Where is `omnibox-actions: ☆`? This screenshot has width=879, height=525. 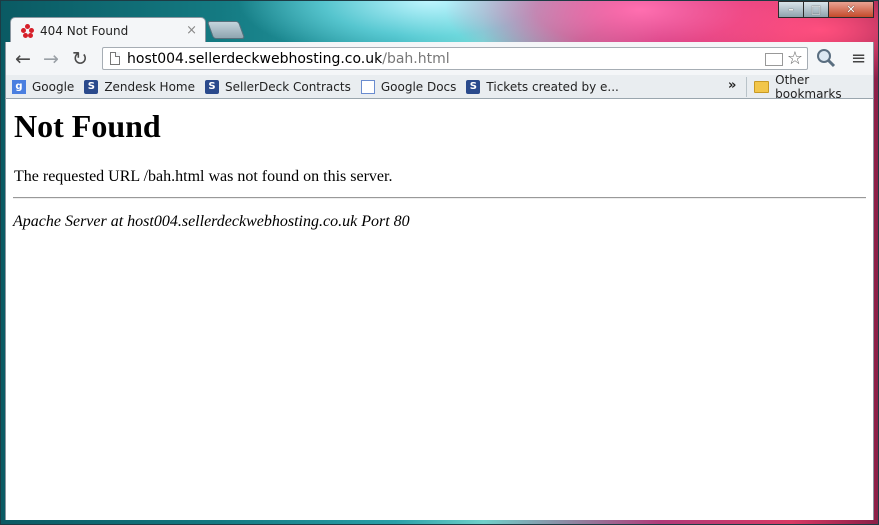
omnibox-actions: ☆ is located at coordinates (783, 59).